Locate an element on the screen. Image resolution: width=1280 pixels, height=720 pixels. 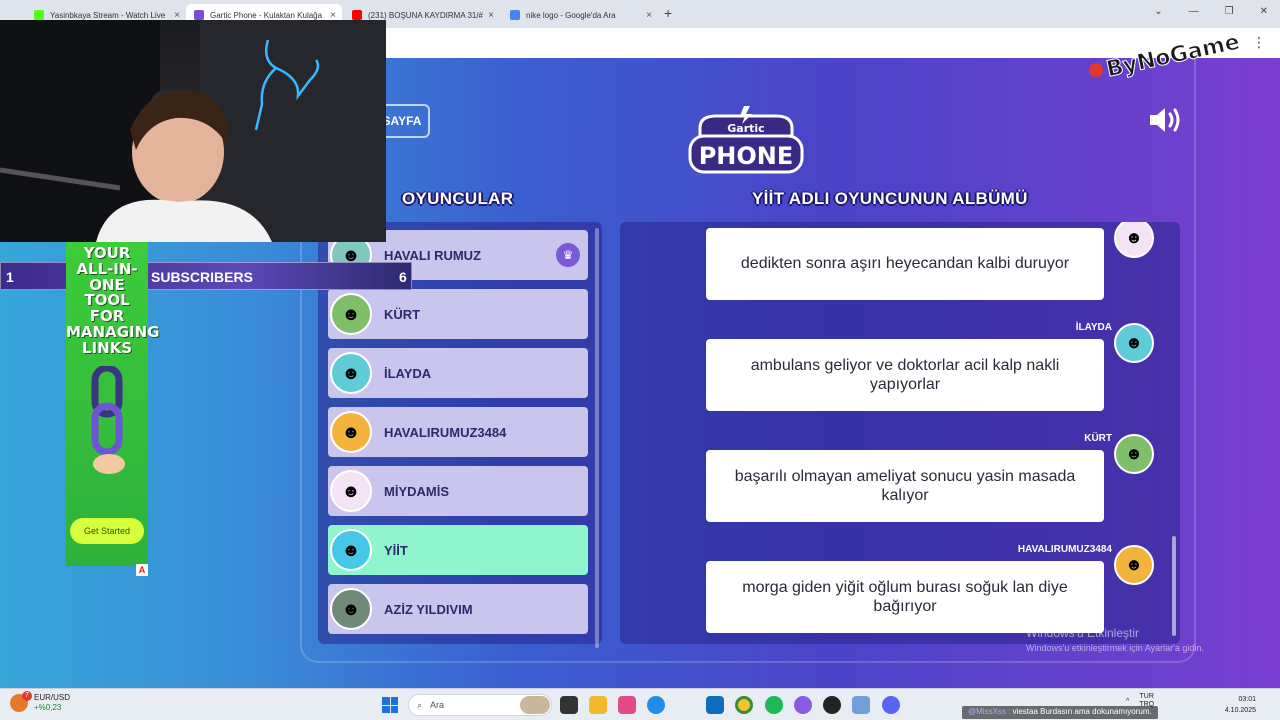
browser-menu-icon: ⋮ is located at coordinates (1259, 42).